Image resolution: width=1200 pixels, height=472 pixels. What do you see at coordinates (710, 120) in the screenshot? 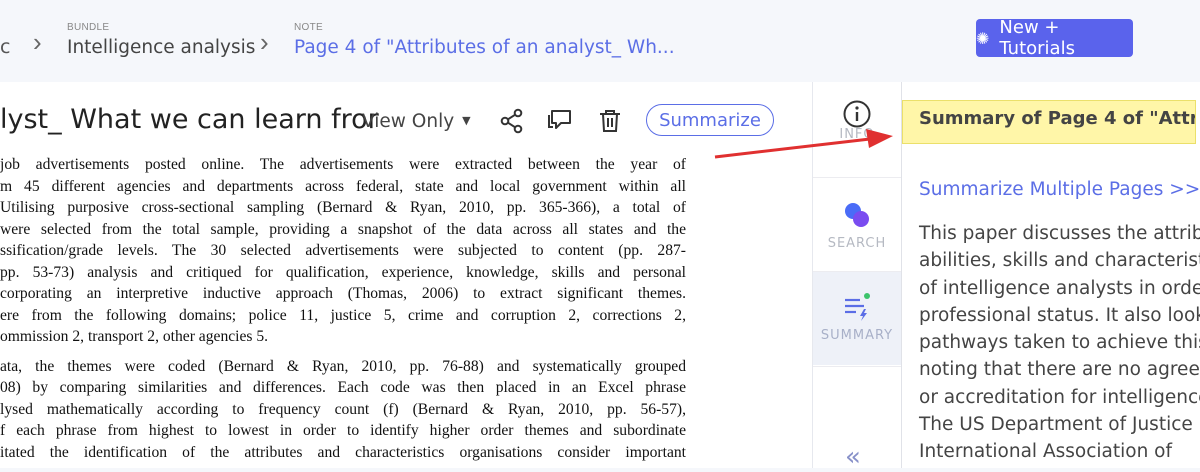
I see `summarize-button: Summarize` at bounding box center [710, 120].